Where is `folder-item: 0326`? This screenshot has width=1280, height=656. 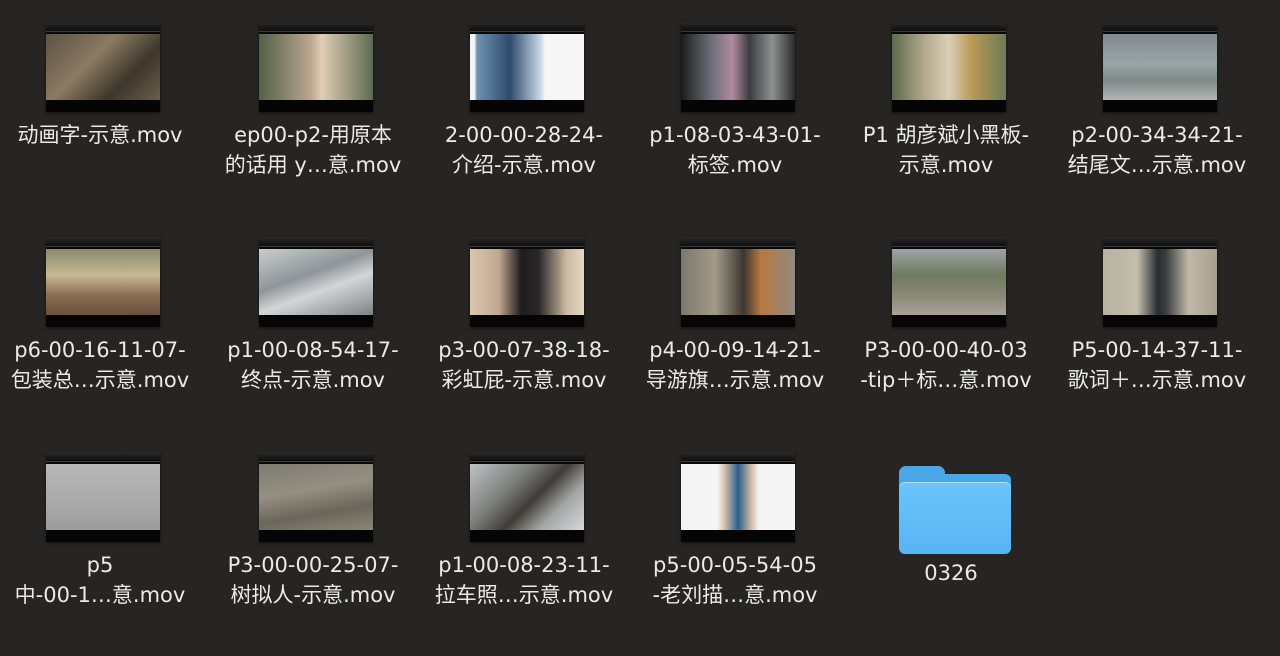 folder-item: 0326 is located at coordinates (951, 530).